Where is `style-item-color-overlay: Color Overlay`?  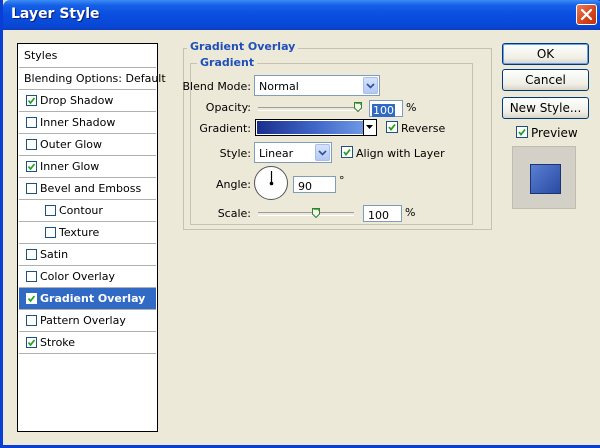
style-item-color-overlay: Color Overlay is located at coordinates (87, 277).